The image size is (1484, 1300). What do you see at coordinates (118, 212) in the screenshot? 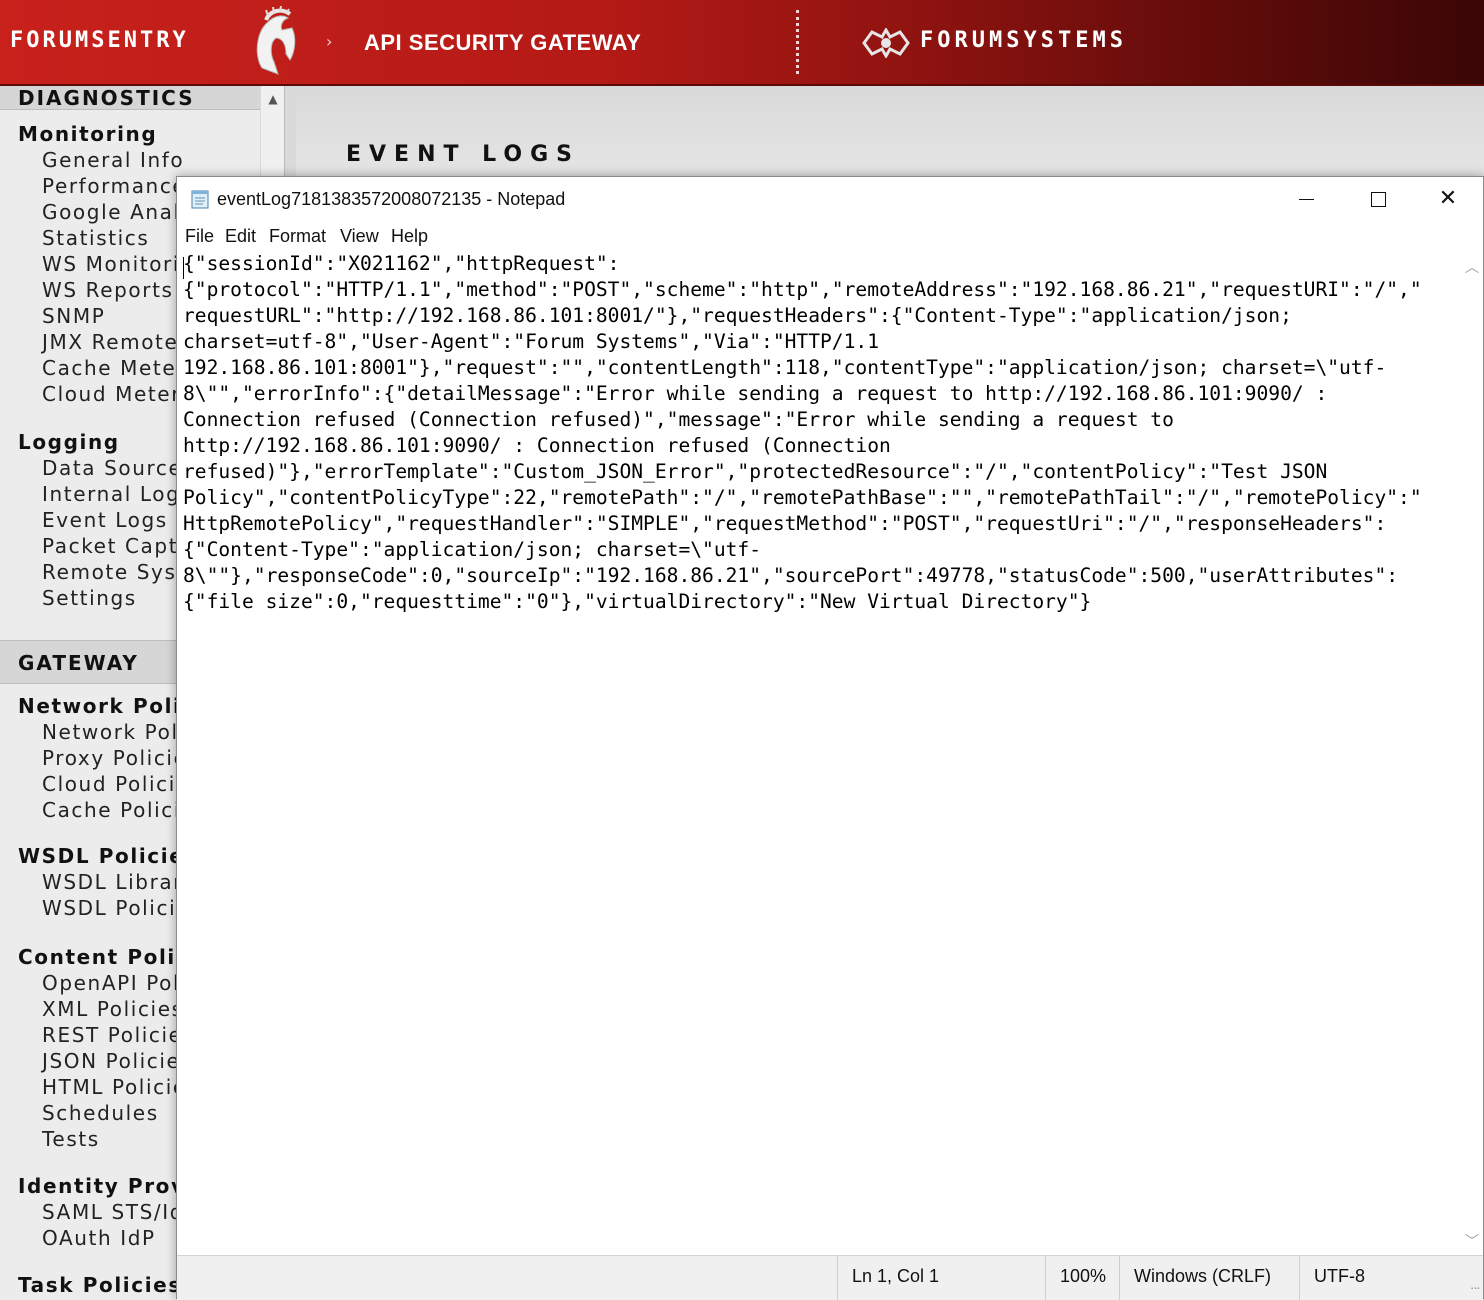
I see `nav-item-google-analytics: Google Analy` at bounding box center [118, 212].